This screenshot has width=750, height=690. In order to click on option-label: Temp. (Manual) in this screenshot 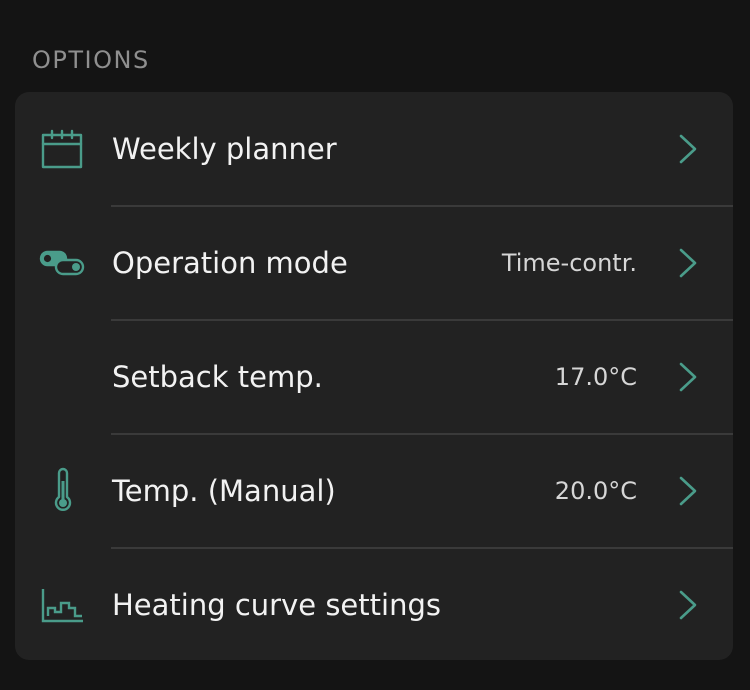, I will do `click(224, 491)`.